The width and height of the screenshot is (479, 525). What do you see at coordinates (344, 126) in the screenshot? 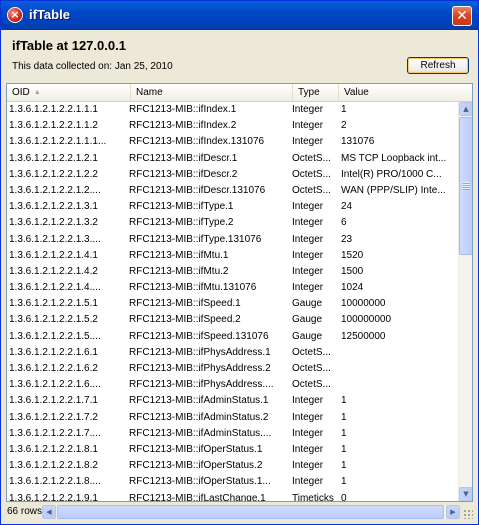
I see `cell-value: 2` at bounding box center [344, 126].